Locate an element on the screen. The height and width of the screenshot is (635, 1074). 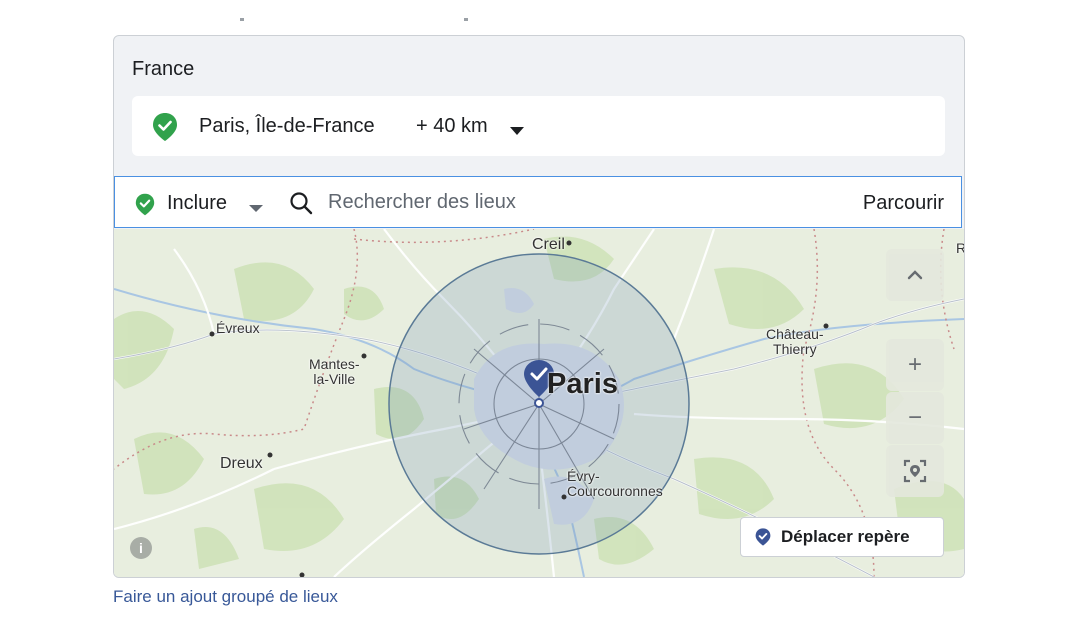
map-label-evreux: Évreux is located at coordinates (238, 328).